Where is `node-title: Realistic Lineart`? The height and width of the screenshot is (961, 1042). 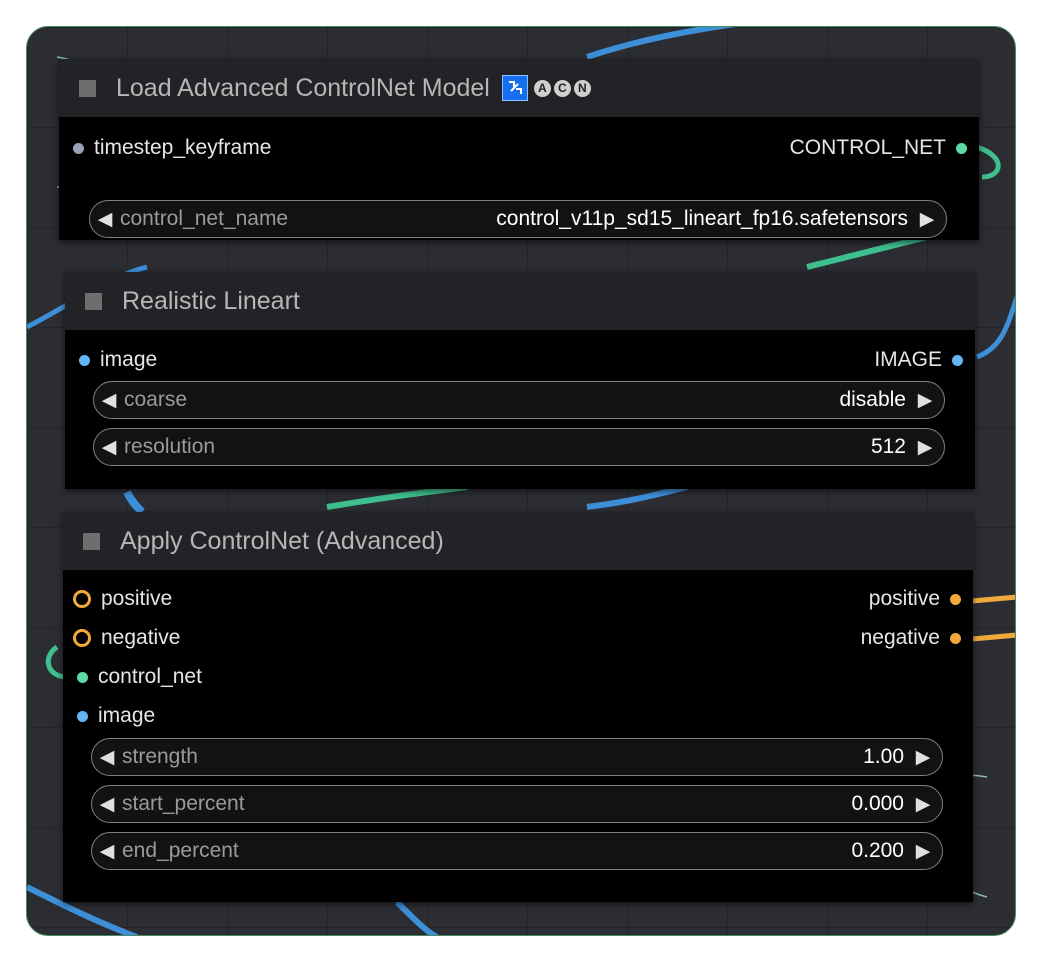
node-title: Realistic Lineart is located at coordinates (211, 300).